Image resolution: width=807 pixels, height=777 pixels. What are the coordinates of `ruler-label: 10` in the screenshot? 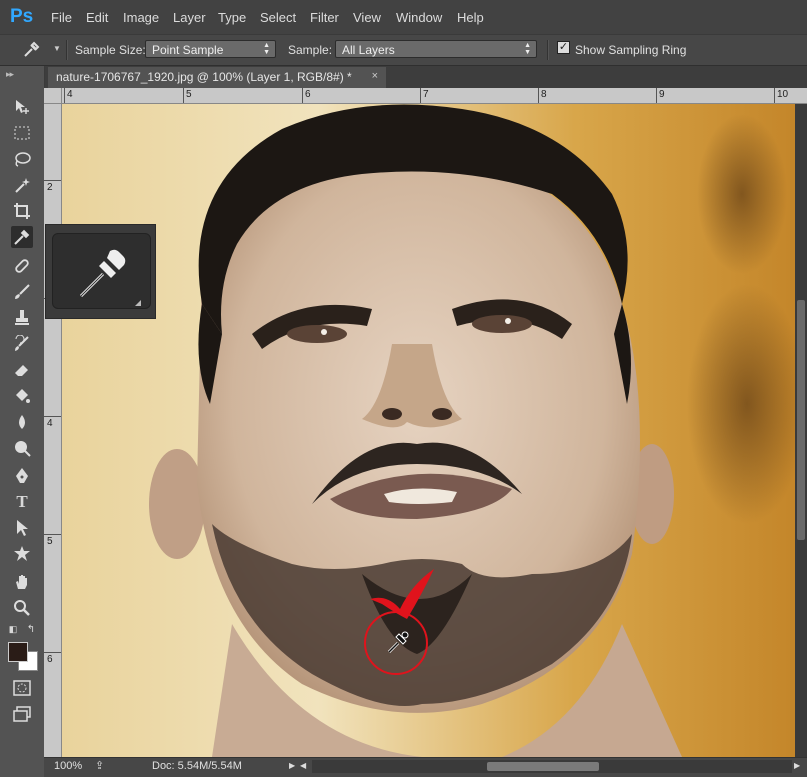 It's located at (783, 94).